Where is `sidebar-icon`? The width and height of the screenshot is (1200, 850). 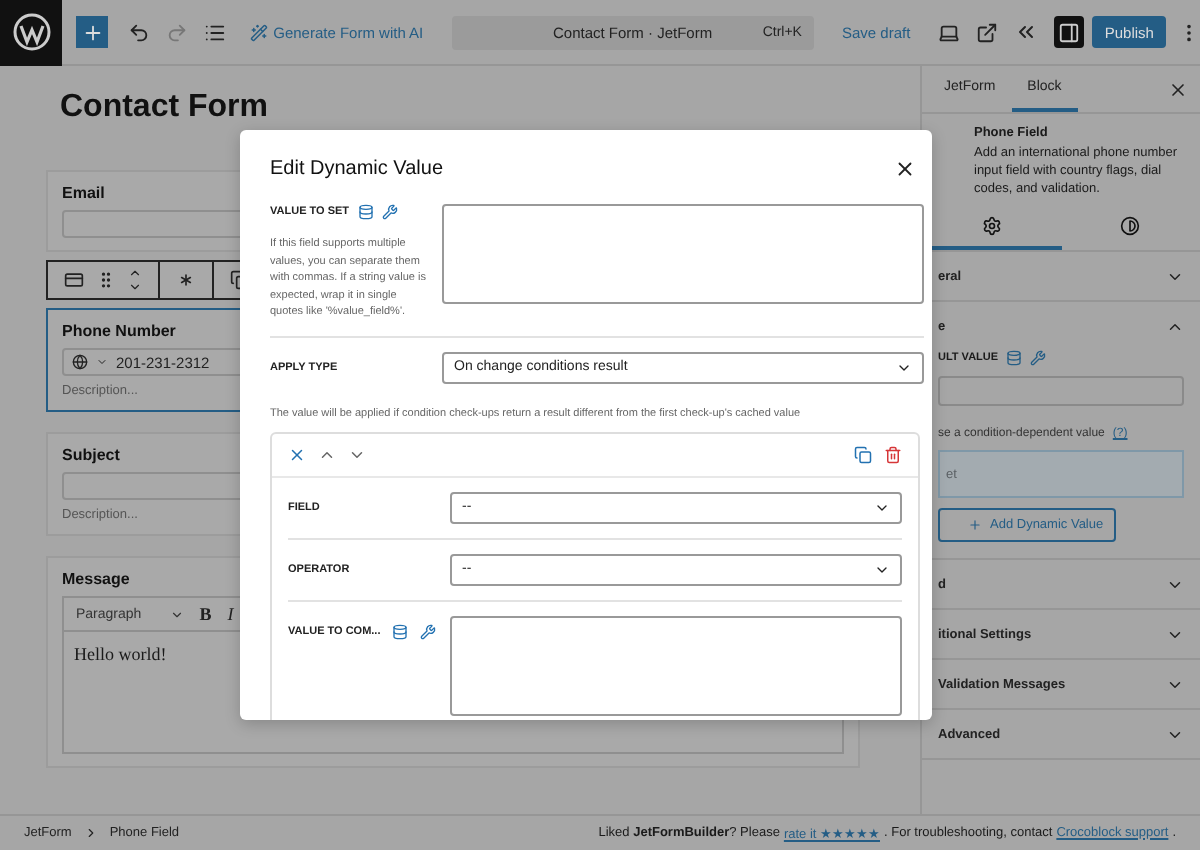
sidebar-icon is located at coordinates (1069, 32).